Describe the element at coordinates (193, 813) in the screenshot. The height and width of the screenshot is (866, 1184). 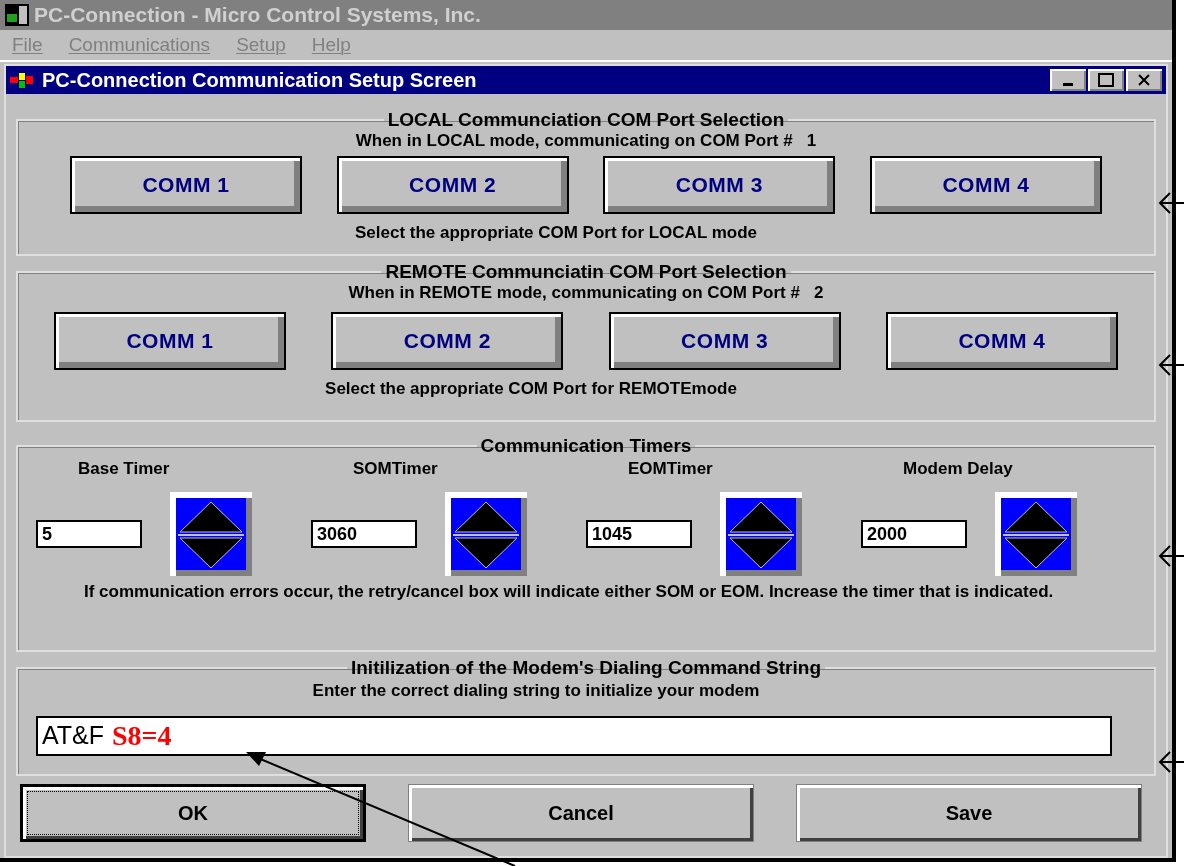
I see `dialog-button: OK` at that location.